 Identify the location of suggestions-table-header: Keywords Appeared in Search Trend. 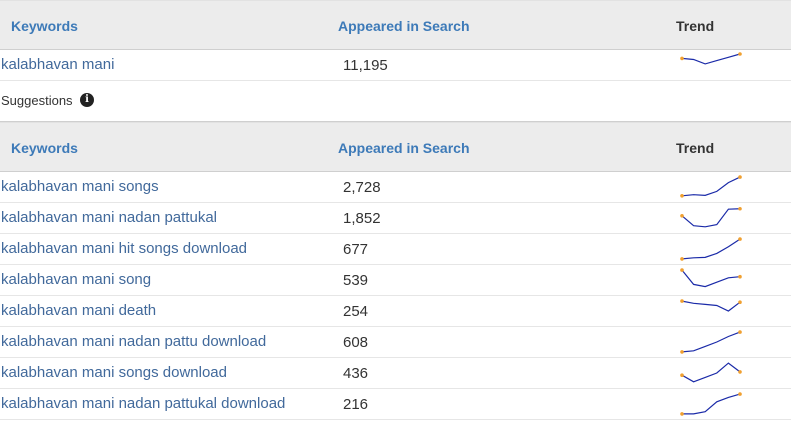
(395, 147).